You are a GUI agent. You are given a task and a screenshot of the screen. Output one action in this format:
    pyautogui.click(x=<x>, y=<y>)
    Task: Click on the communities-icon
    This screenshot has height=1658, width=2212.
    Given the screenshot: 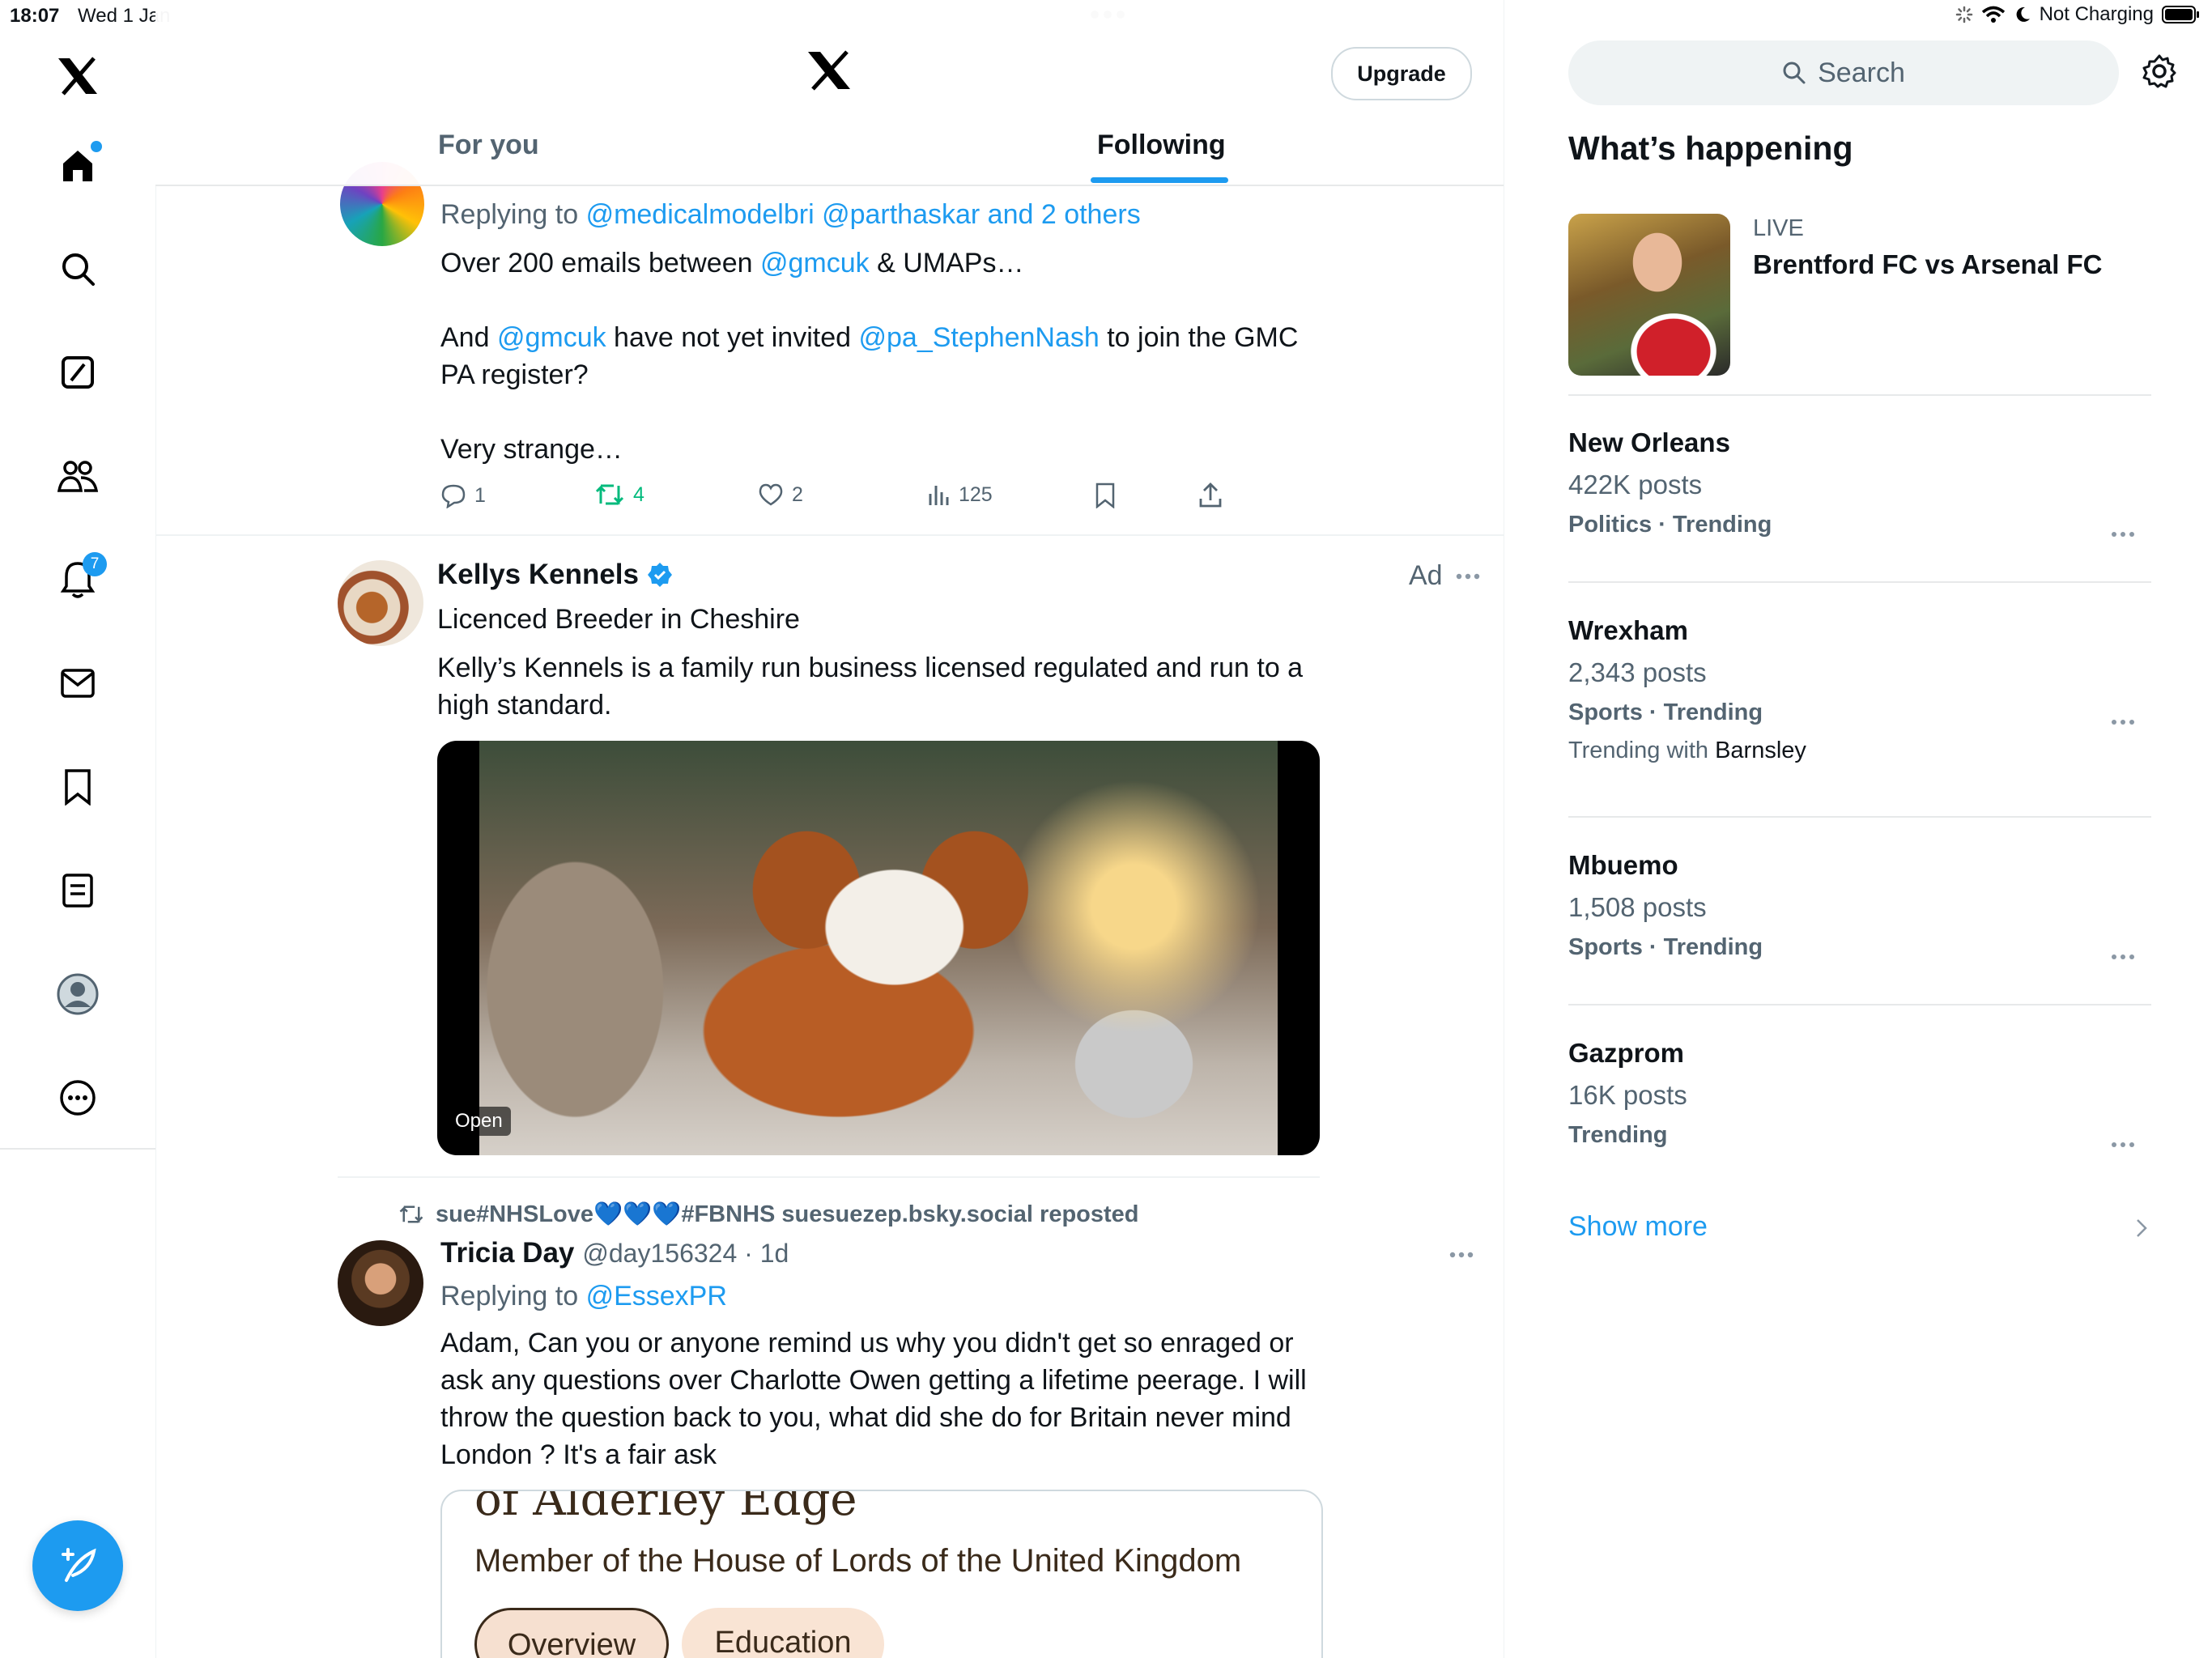 What is the action you would take?
    pyautogui.click(x=77, y=476)
    